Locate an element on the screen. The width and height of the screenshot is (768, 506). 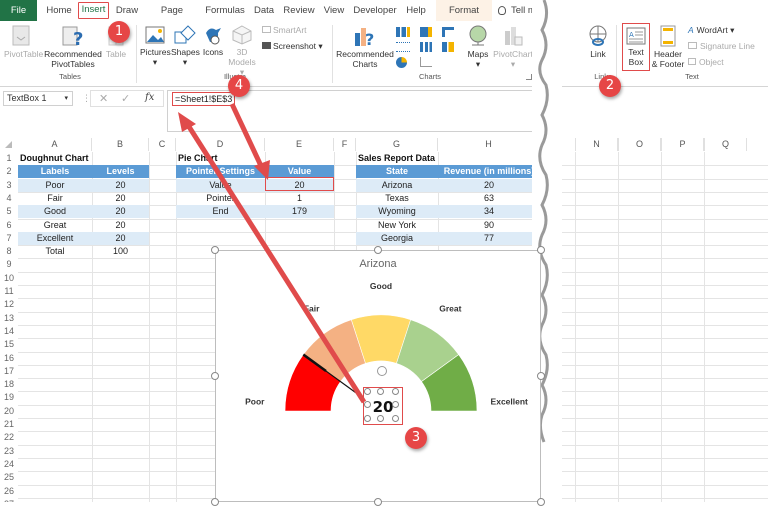
table-cell: 63 is located at coordinates (489, 198).